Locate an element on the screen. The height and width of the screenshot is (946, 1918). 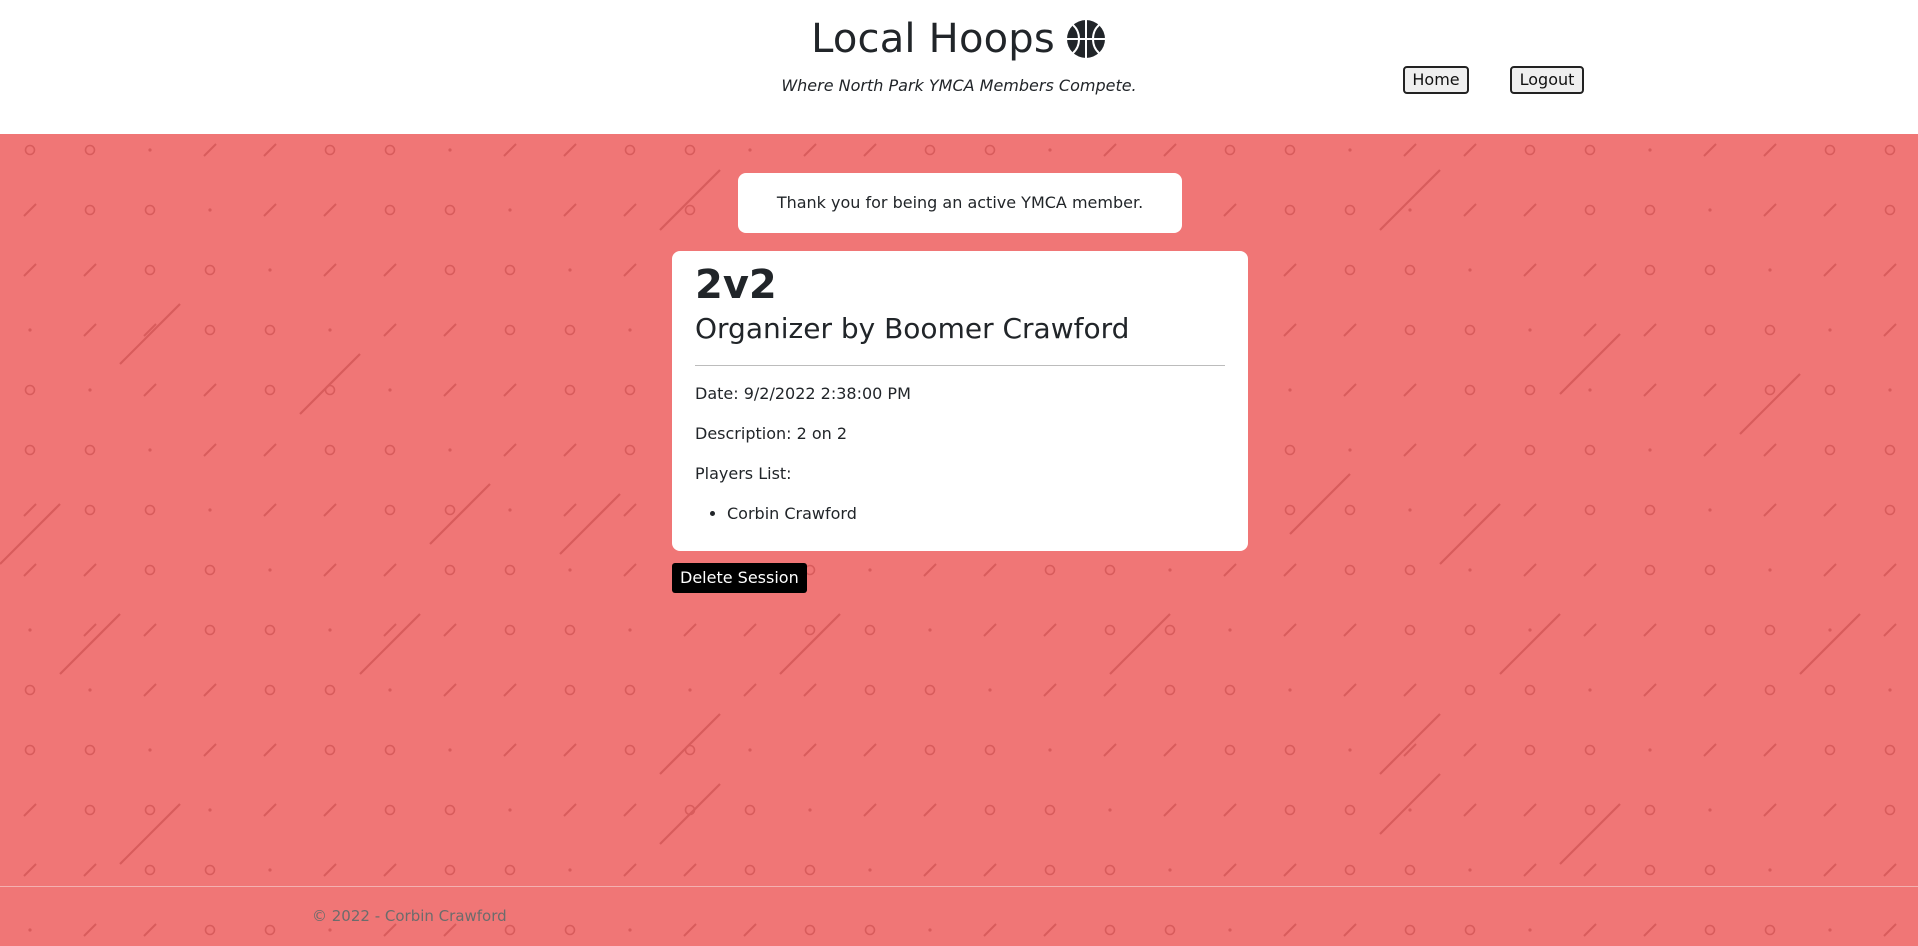
brand-title-wrap: Local Hoops is located at coordinates (959, 39).